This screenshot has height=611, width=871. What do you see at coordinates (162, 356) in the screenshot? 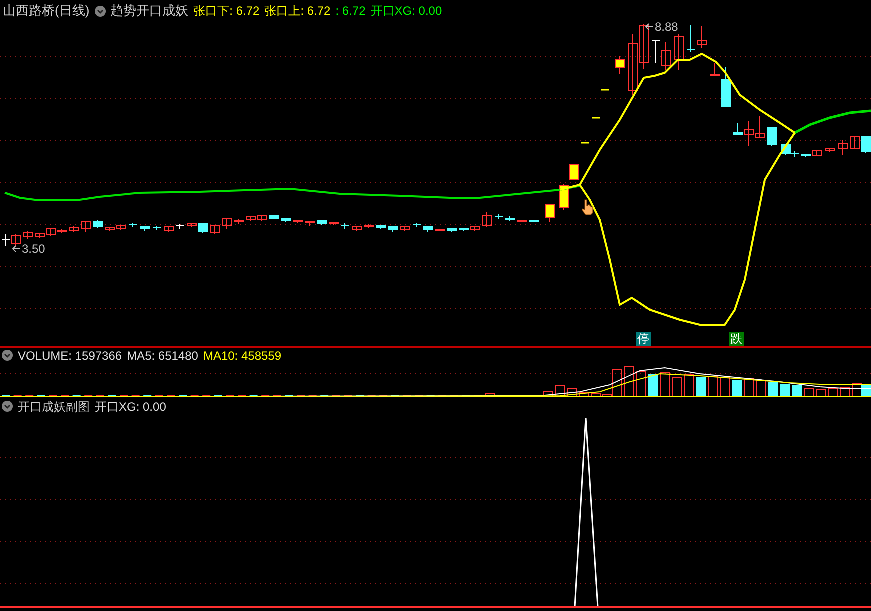
I see `indicator-value: MA5: 651480` at bounding box center [162, 356].